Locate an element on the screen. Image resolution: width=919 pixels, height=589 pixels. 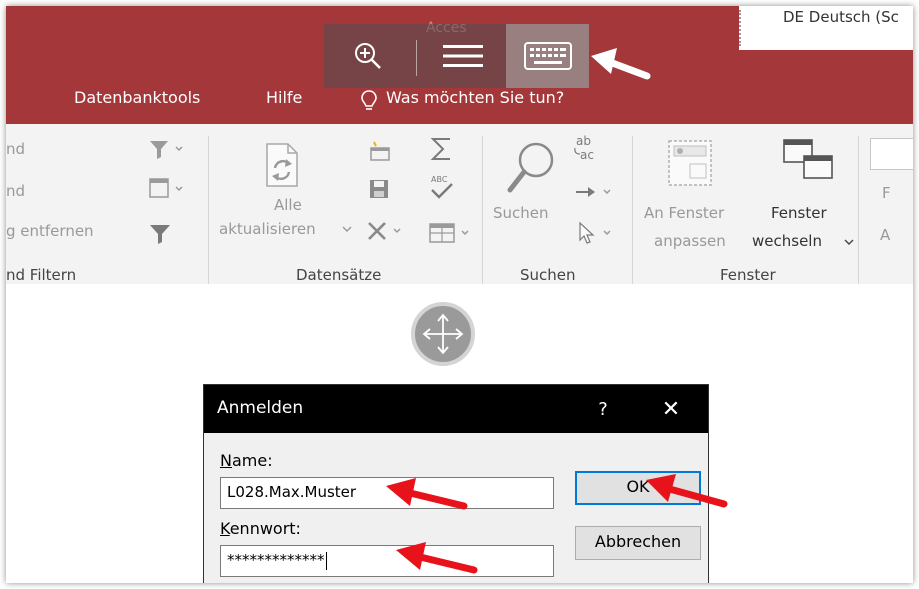
font-format-item: F is located at coordinates (886, 193).